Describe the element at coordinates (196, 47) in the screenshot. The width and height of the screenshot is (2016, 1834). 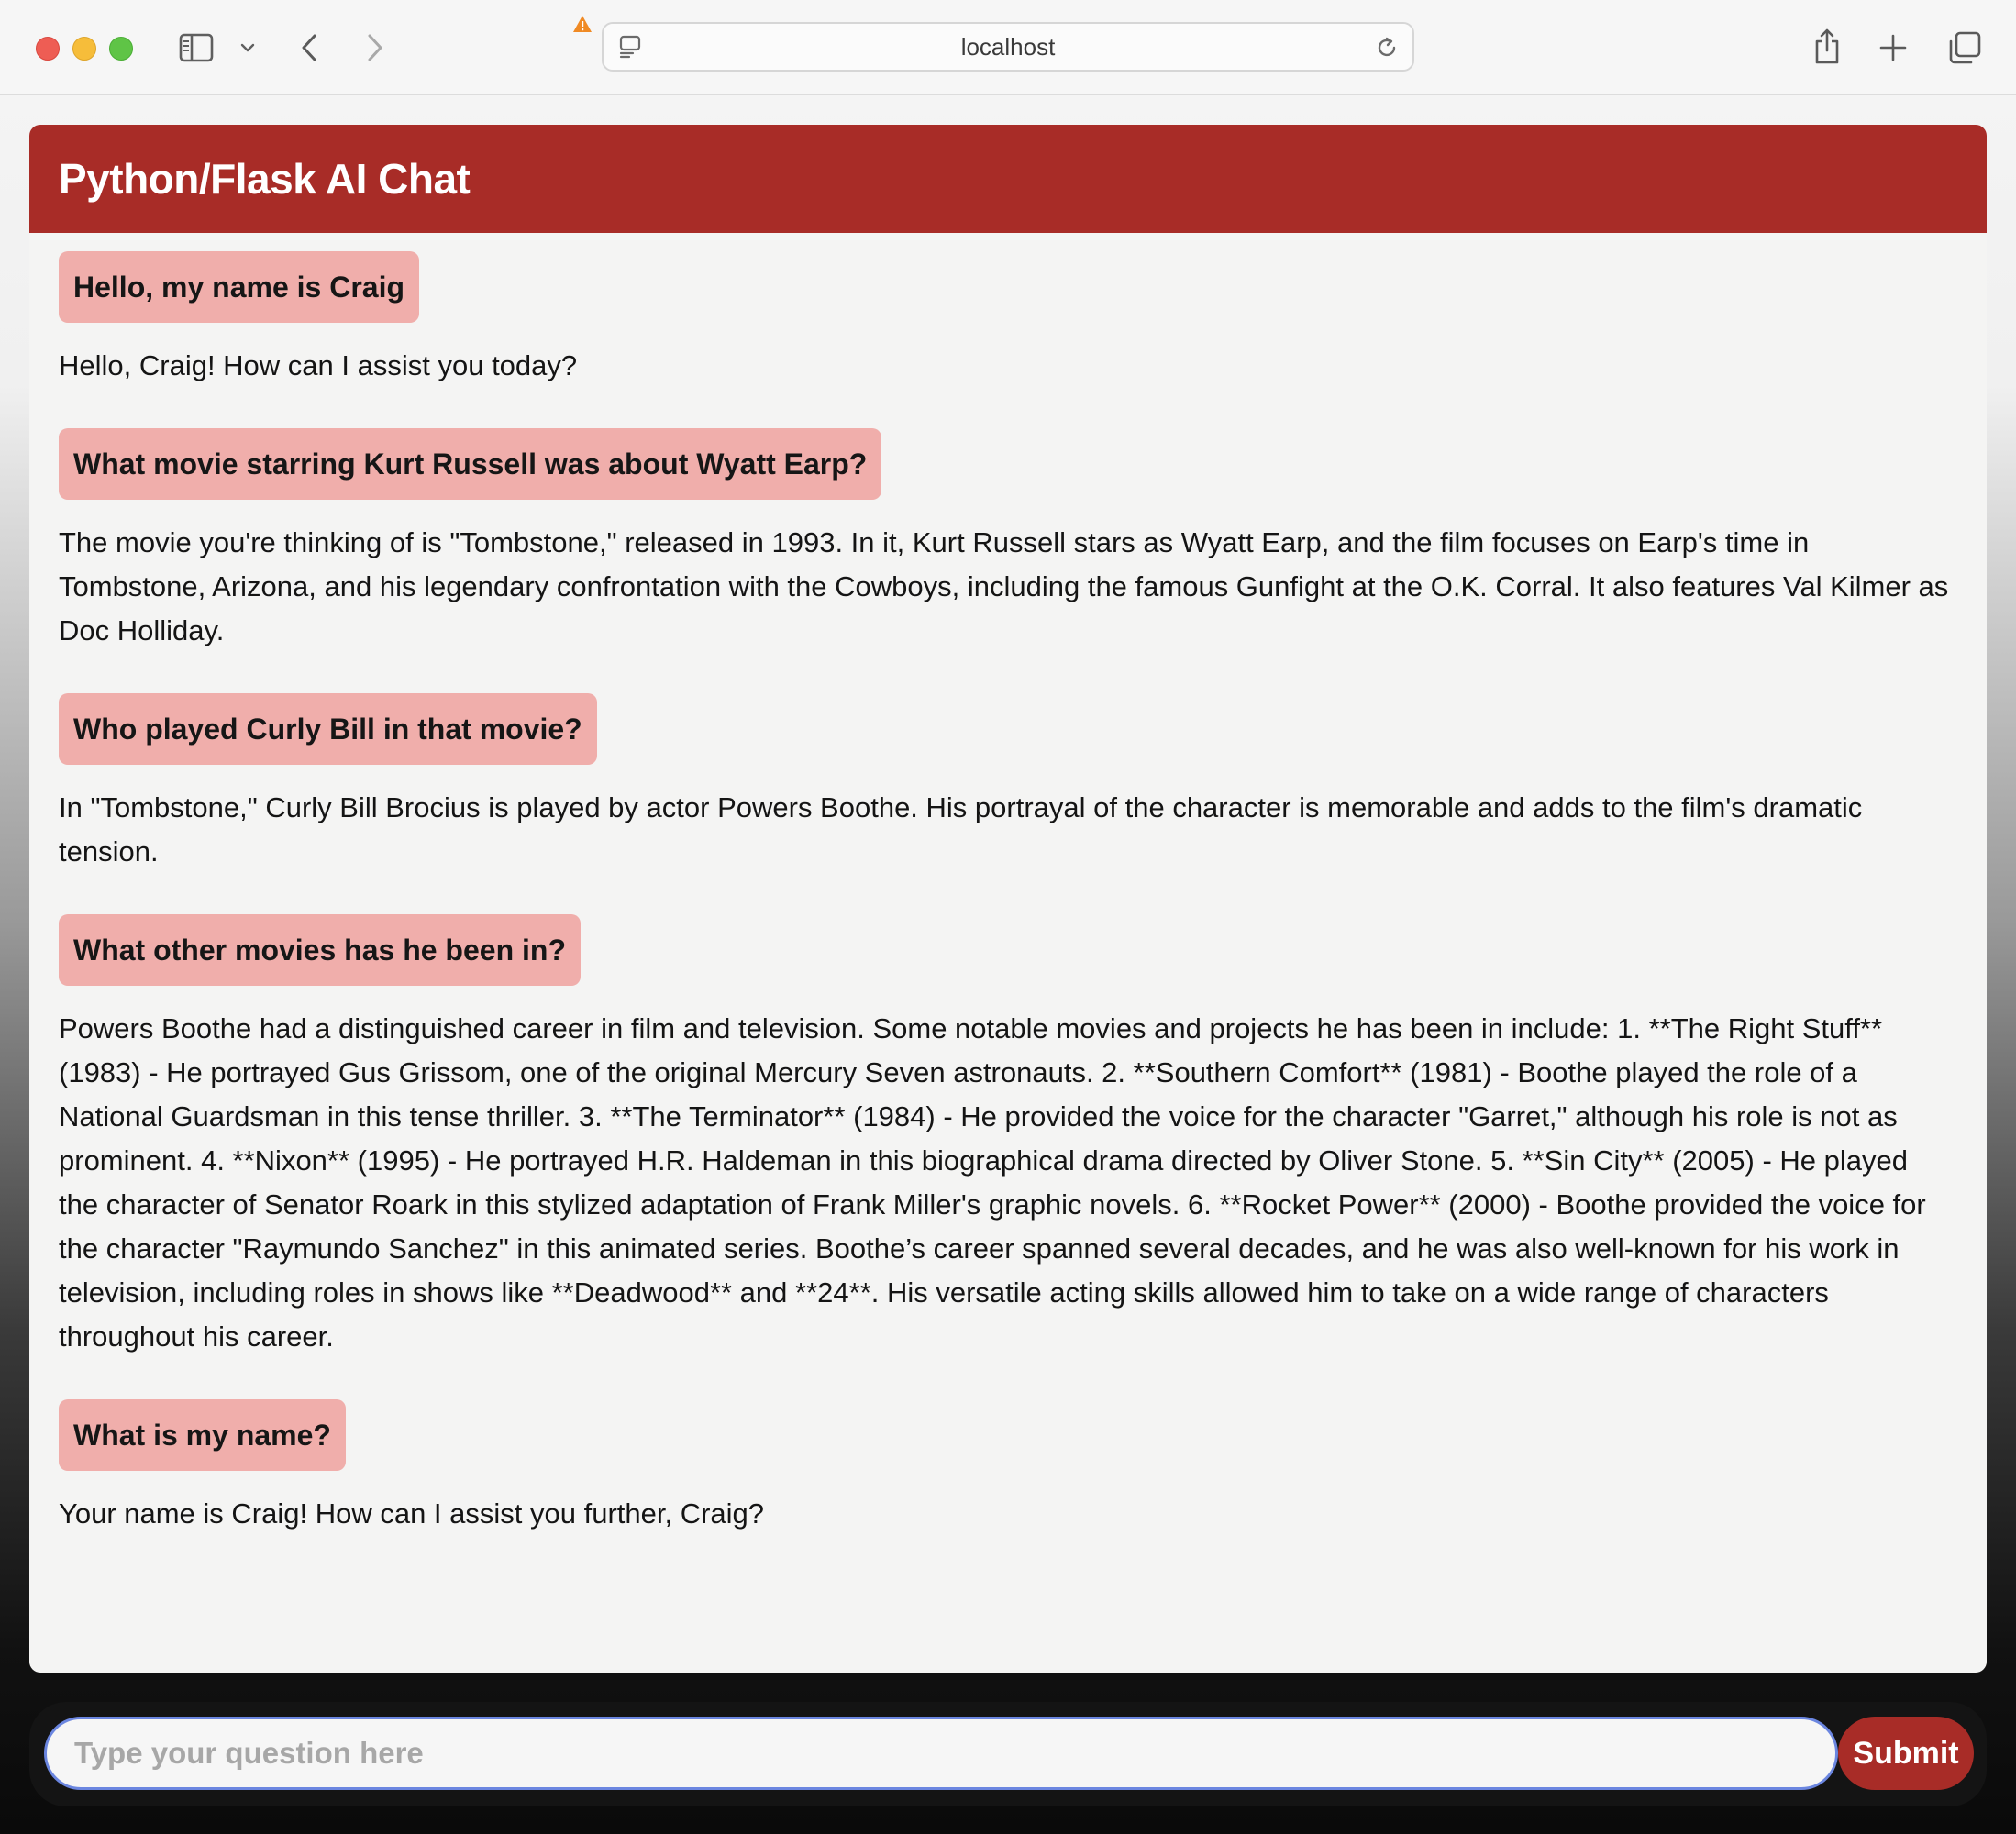
I see `sidebar-icon` at that location.